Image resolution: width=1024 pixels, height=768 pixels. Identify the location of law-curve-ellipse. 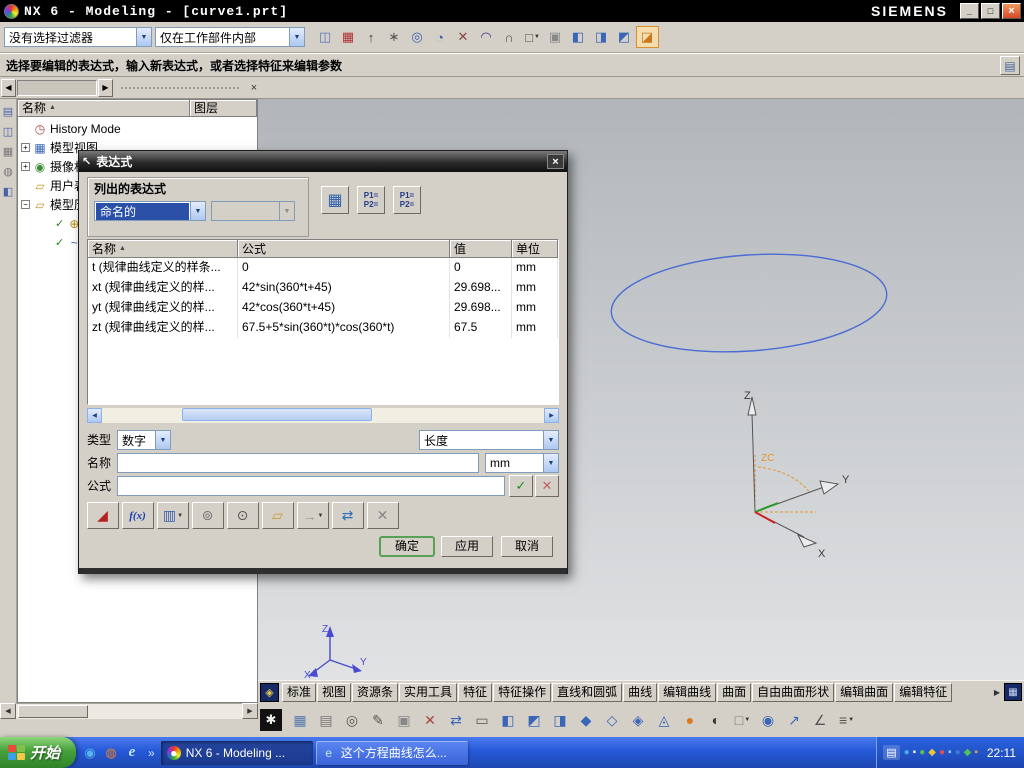
(749, 302).